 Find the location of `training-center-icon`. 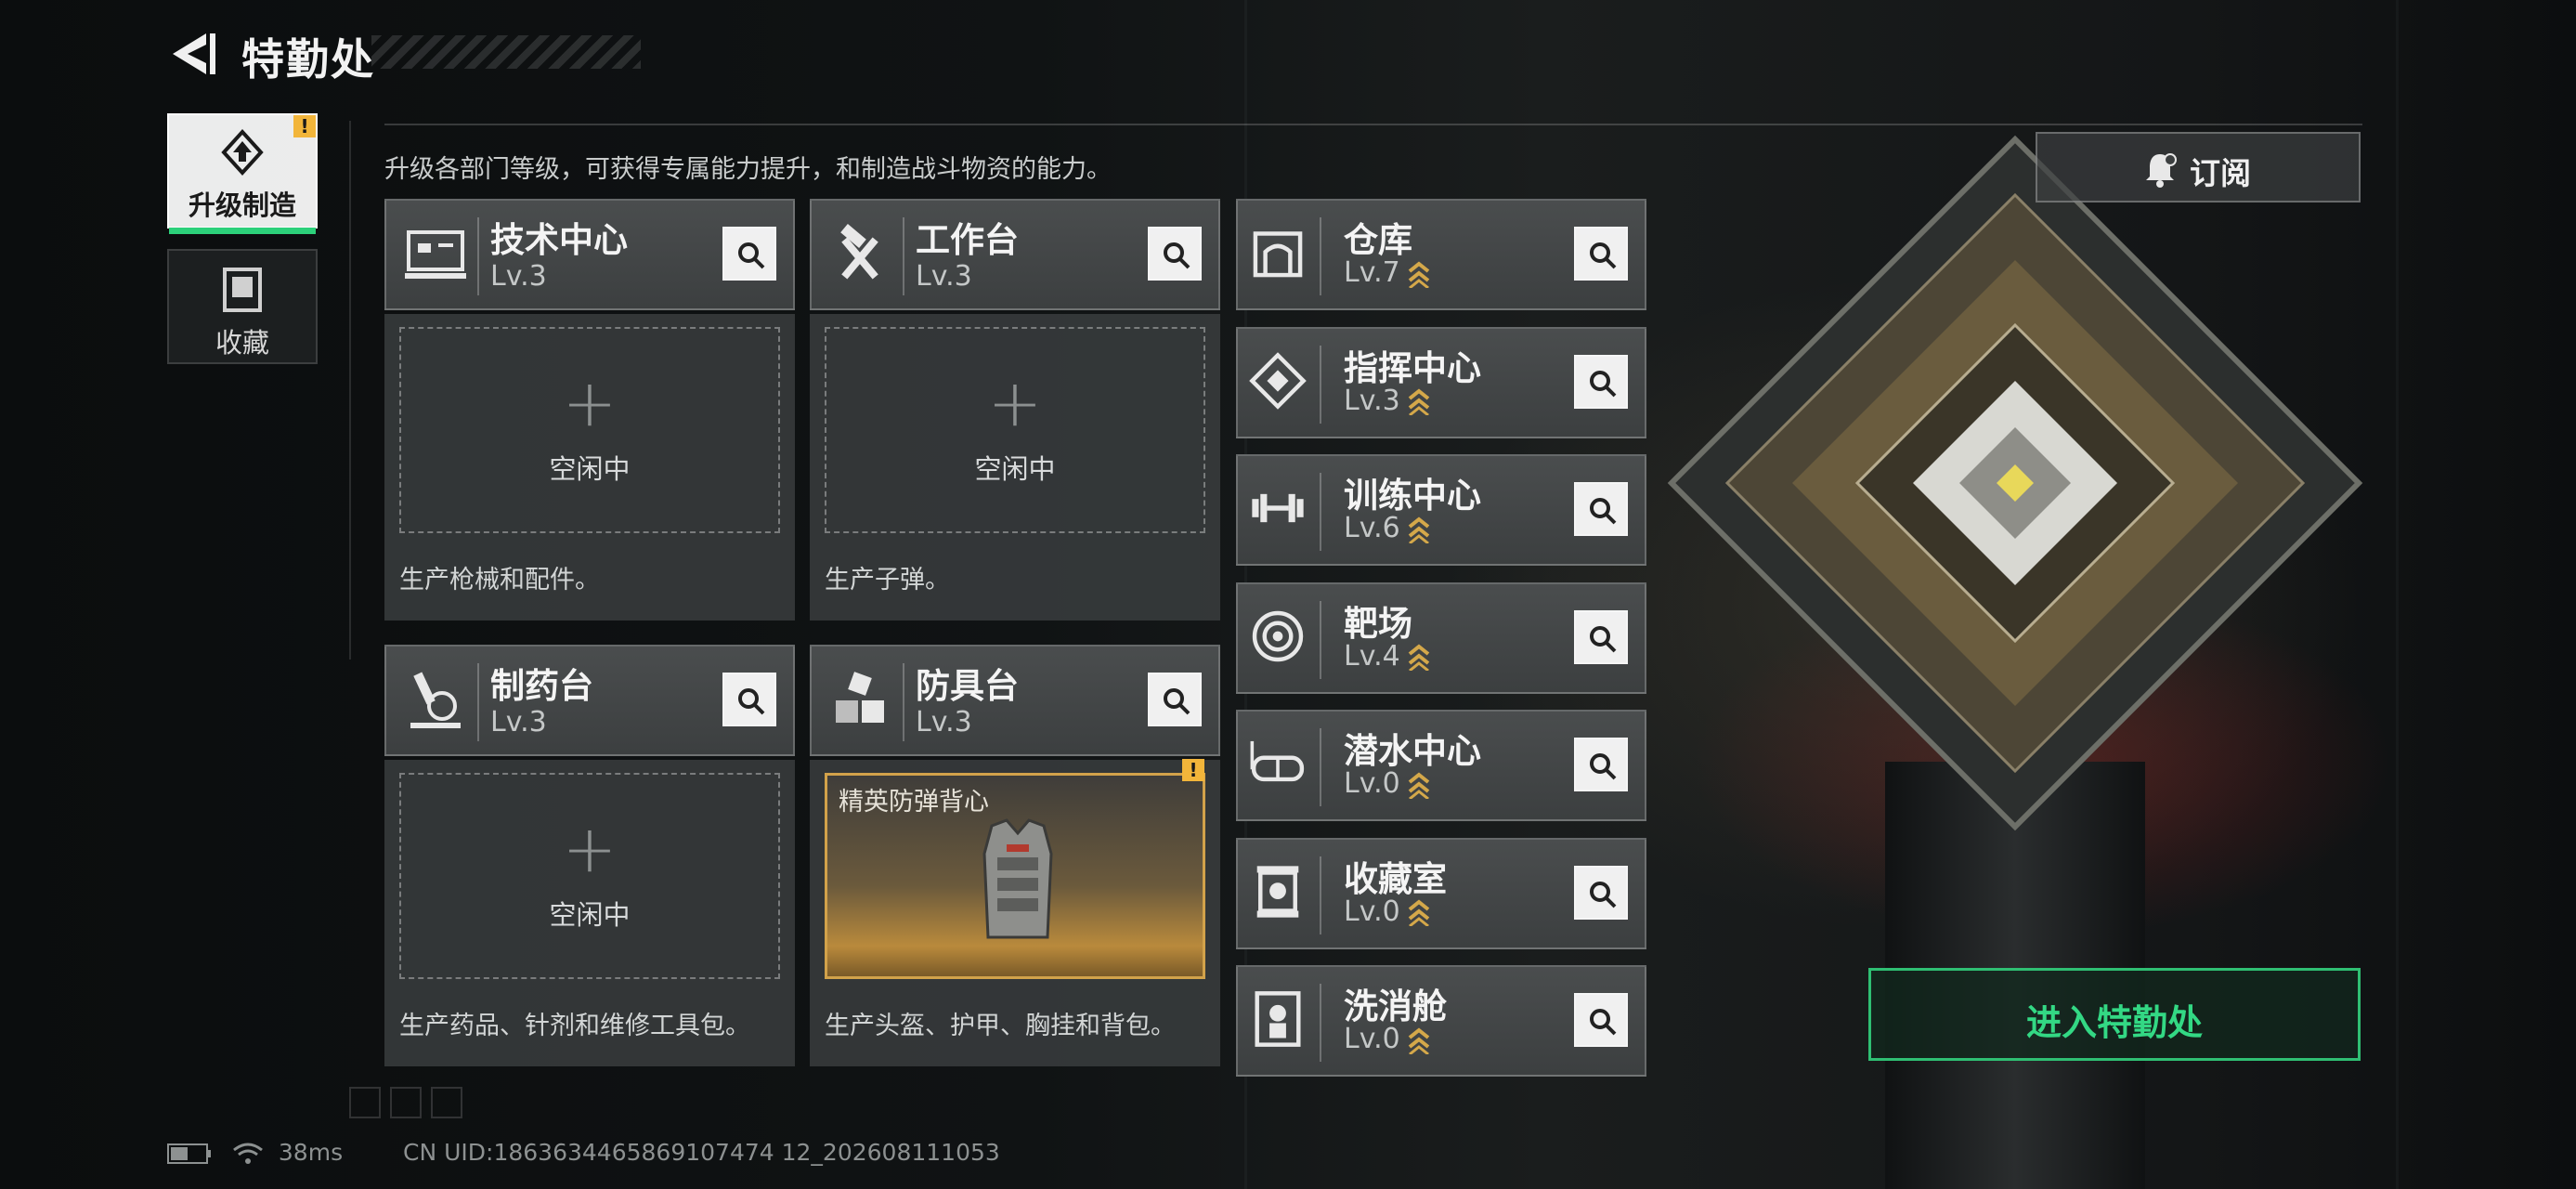

training-center-icon is located at coordinates (1278, 508).